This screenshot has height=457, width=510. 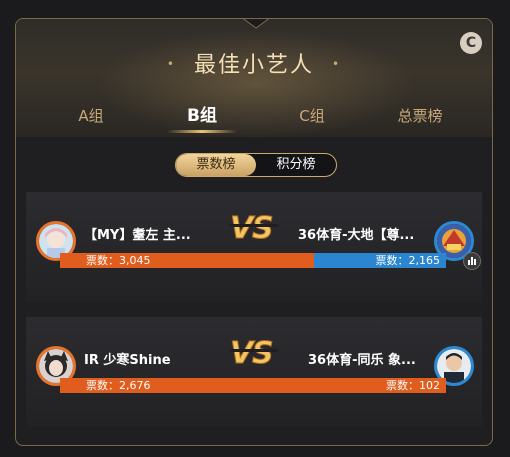 I want to click on ranking-toggle: 票数榜 积分榜, so click(x=256, y=165).